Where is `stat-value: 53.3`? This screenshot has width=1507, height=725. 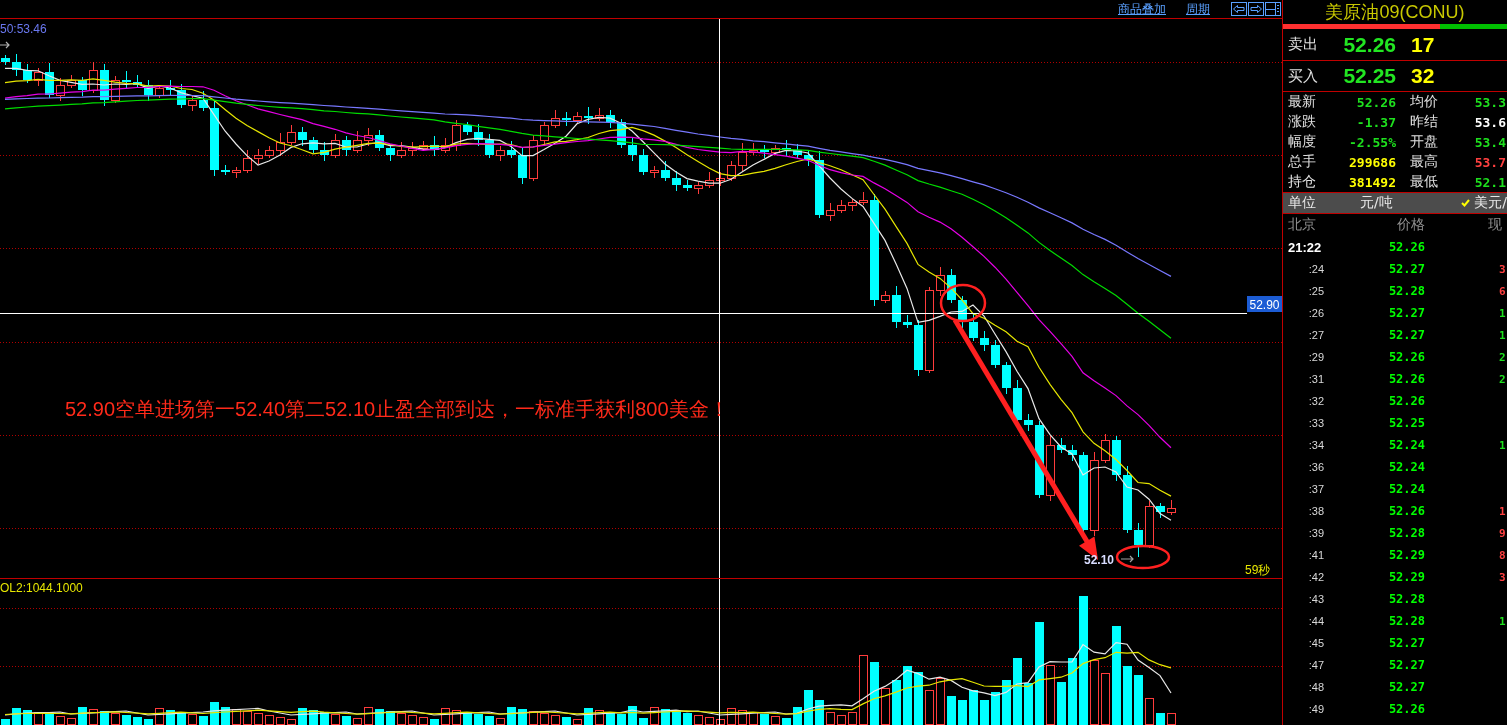
stat-value: 53.3 is located at coordinates (1490, 102).